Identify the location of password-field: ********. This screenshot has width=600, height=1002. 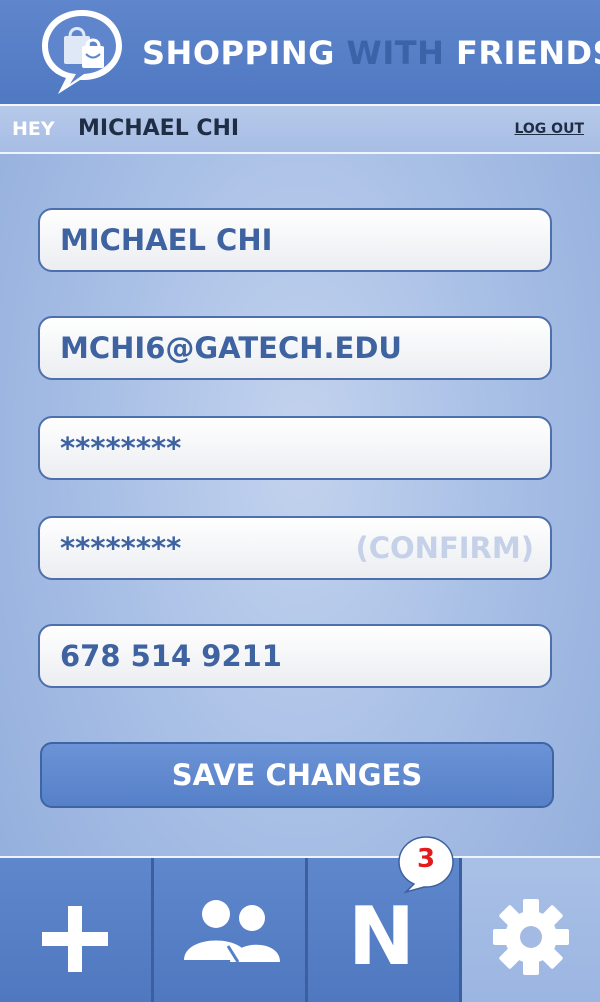
(295, 448).